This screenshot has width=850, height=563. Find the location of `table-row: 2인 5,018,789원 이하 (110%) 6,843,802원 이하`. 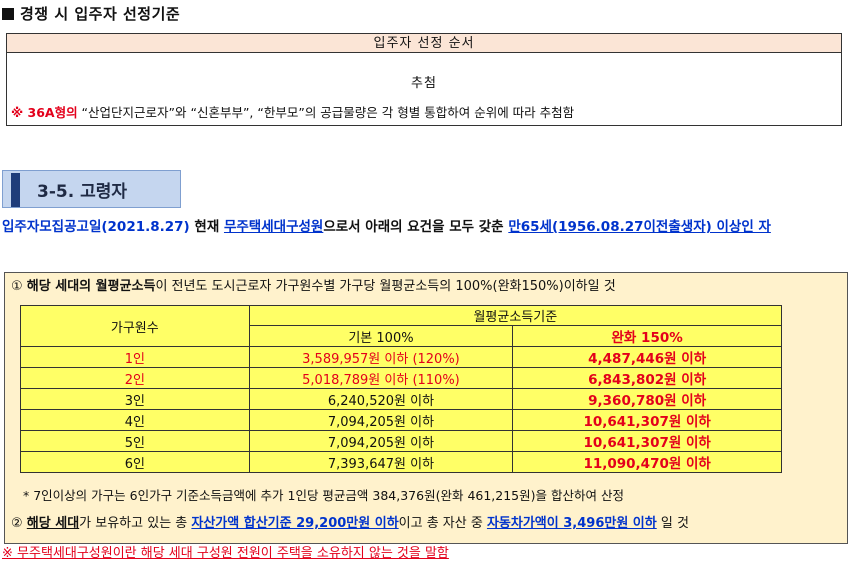

table-row: 2인 5,018,789원 이하 (110%) 6,843,802원 이하 is located at coordinates (401, 378).